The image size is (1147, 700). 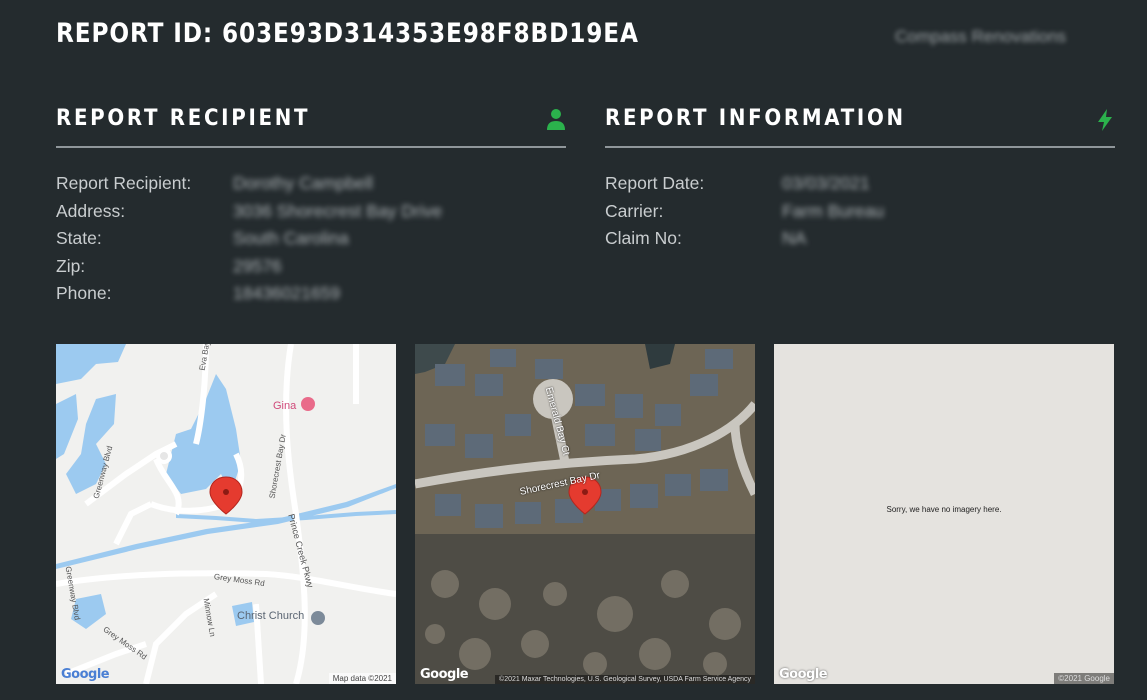 What do you see at coordinates (291, 238) in the screenshot?
I see `field-value: South Carolina` at bounding box center [291, 238].